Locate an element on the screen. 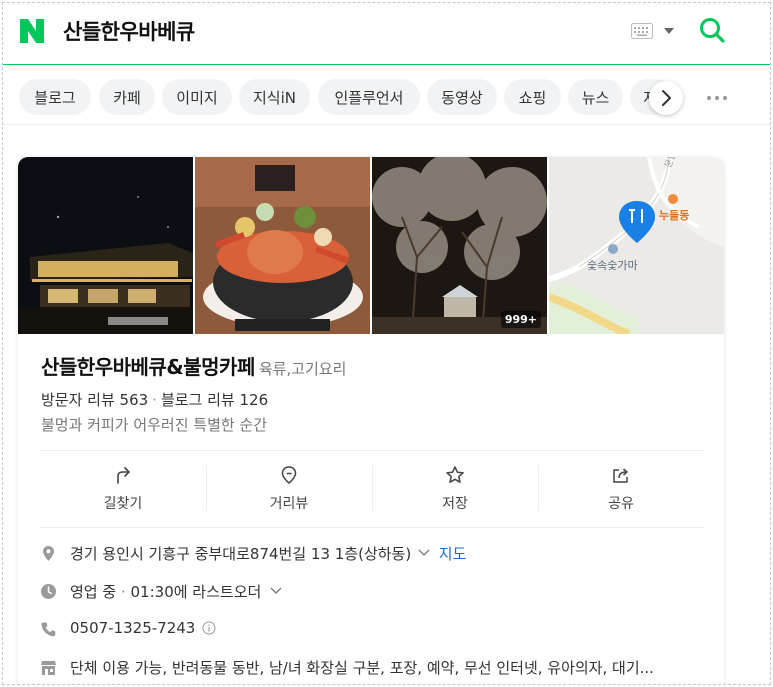 This screenshot has height=687, width=773. hours-row: 영업 중 · 01:30에 라스트오더 is located at coordinates (375, 592).